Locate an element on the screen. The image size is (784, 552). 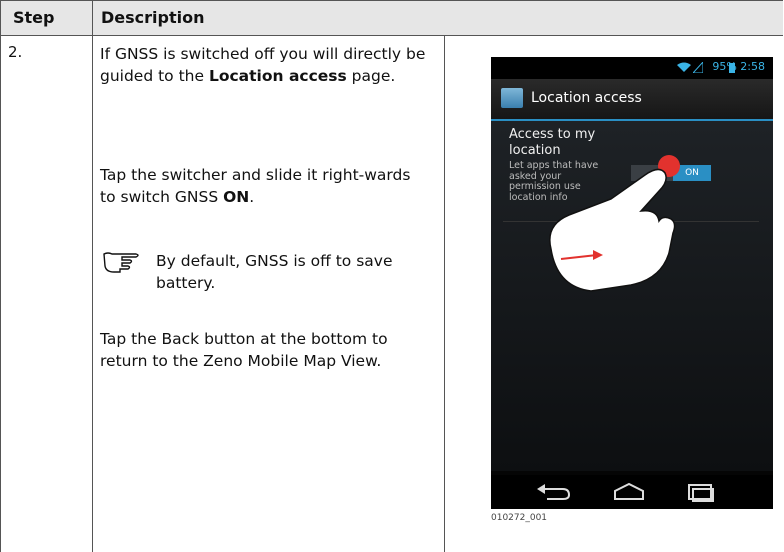
wifi-icon is located at coordinates (684, 67).